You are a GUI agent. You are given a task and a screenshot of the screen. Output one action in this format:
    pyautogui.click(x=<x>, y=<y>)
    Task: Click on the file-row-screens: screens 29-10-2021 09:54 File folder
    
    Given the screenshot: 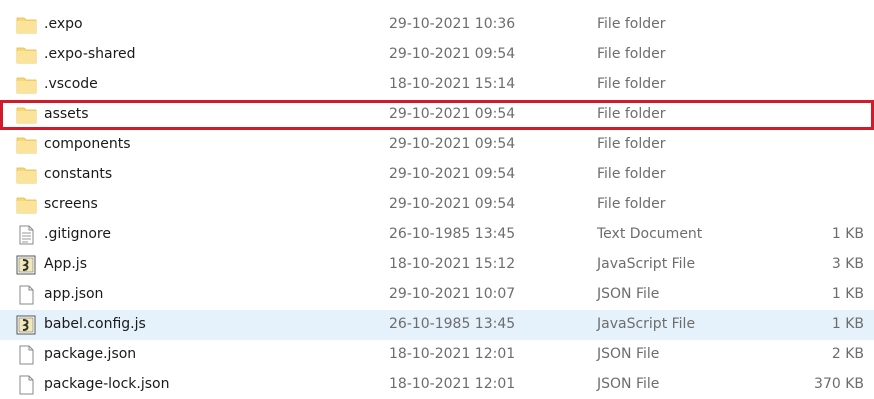 What is the action you would take?
    pyautogui.click(x=437, y=205)
    